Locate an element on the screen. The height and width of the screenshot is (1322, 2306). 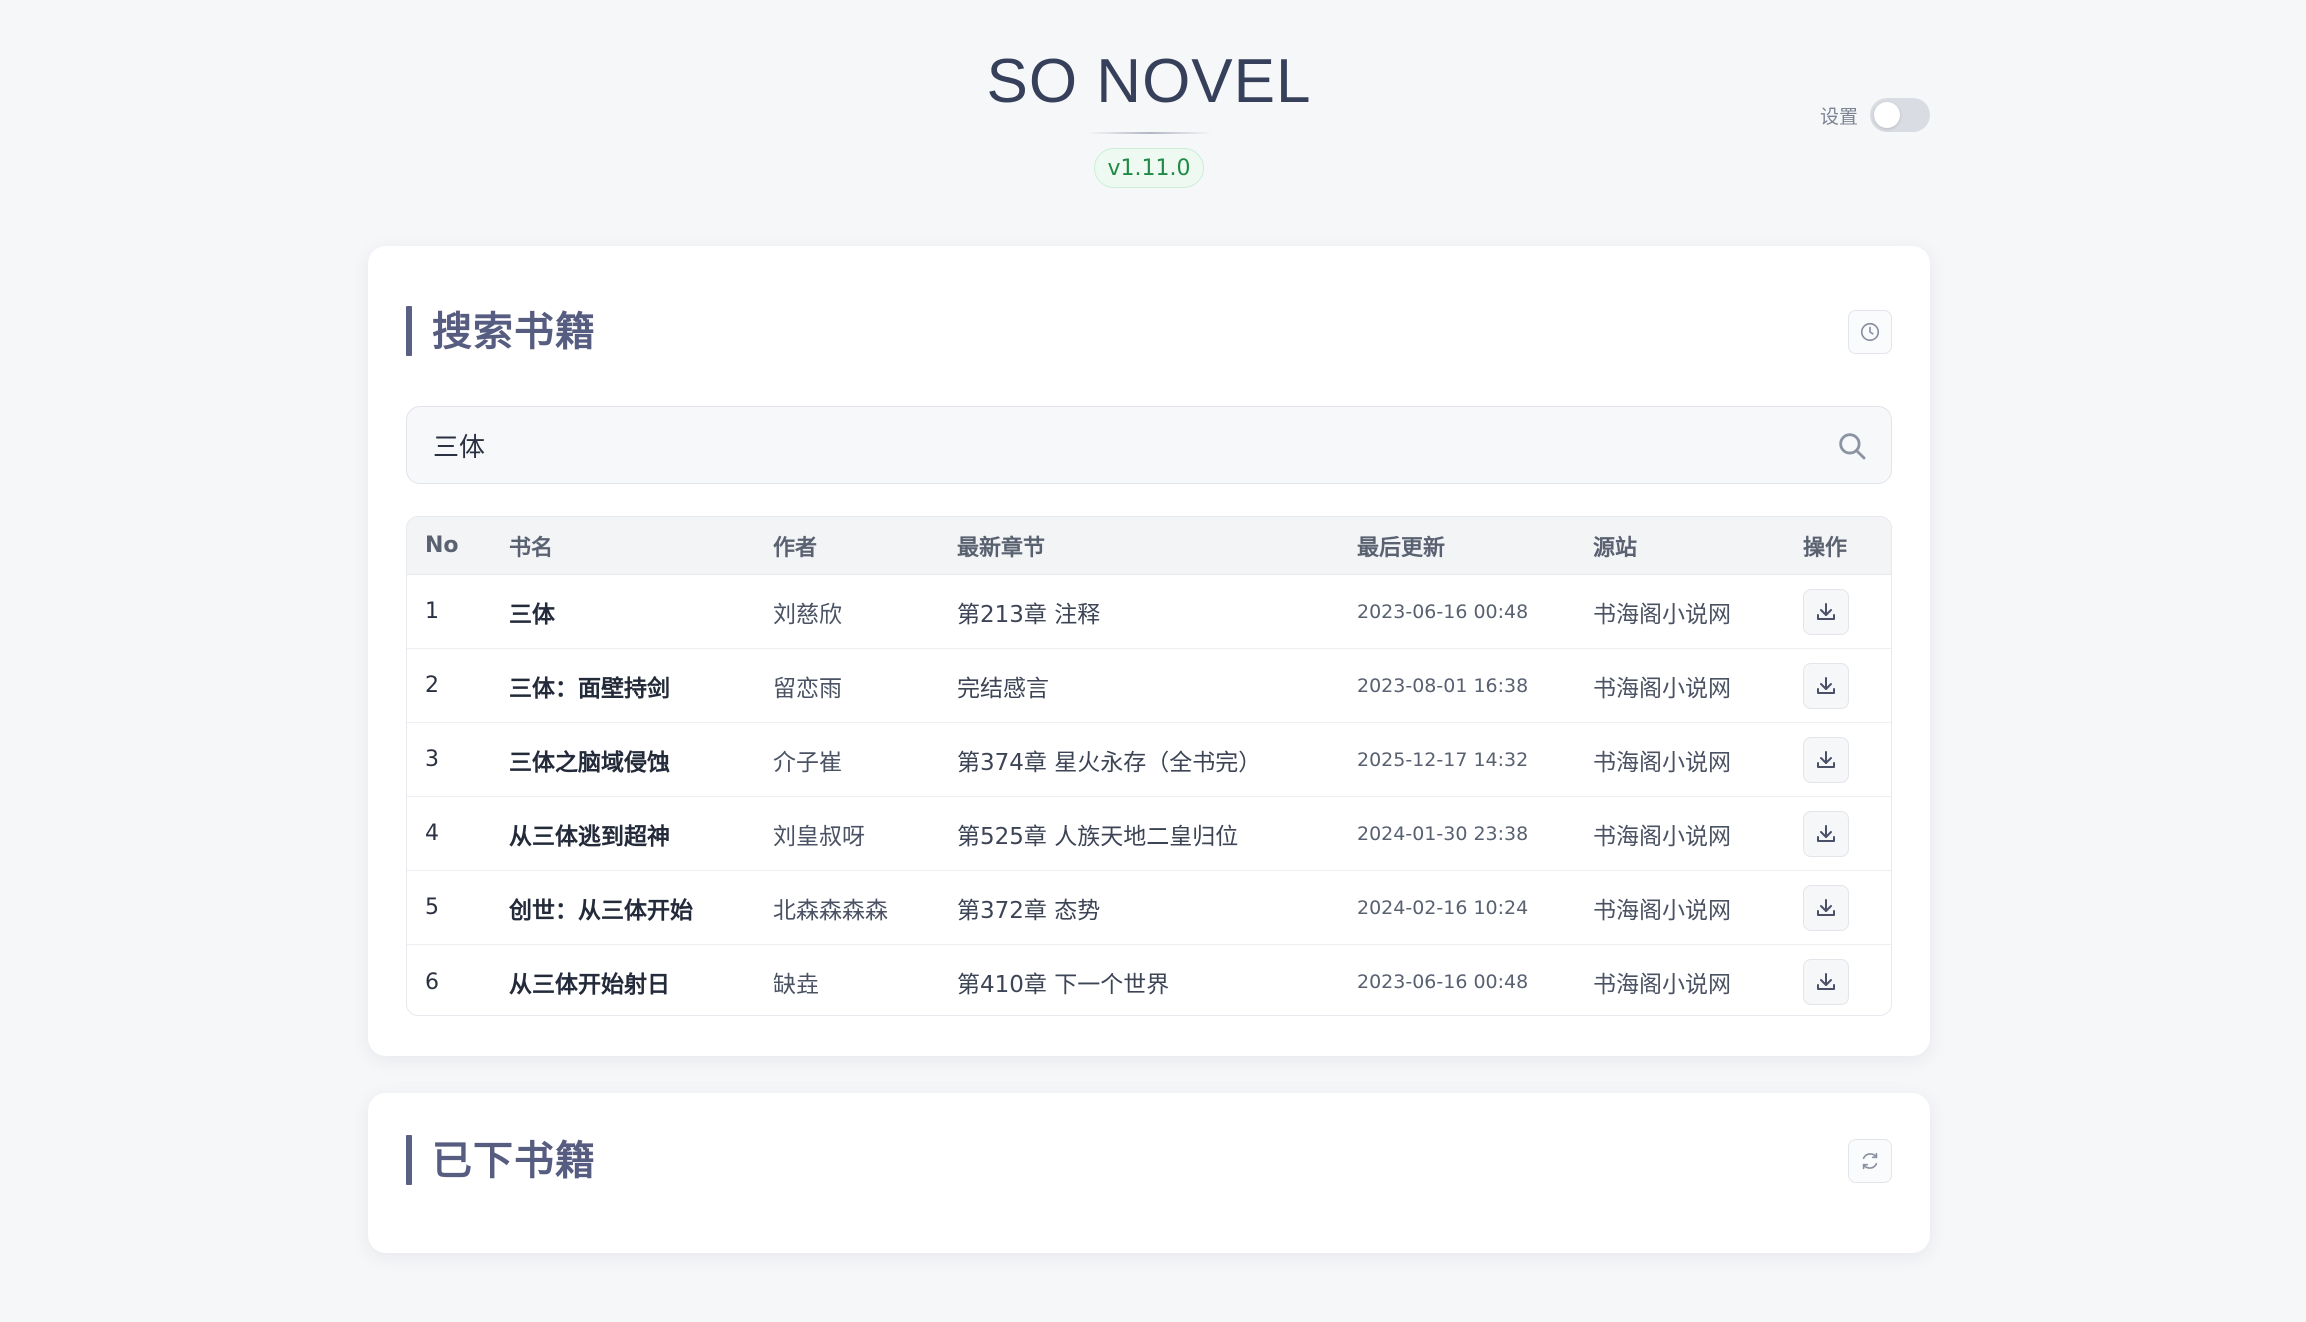
version-badge: v1.11.0 is located at coordinates (1149, 168).